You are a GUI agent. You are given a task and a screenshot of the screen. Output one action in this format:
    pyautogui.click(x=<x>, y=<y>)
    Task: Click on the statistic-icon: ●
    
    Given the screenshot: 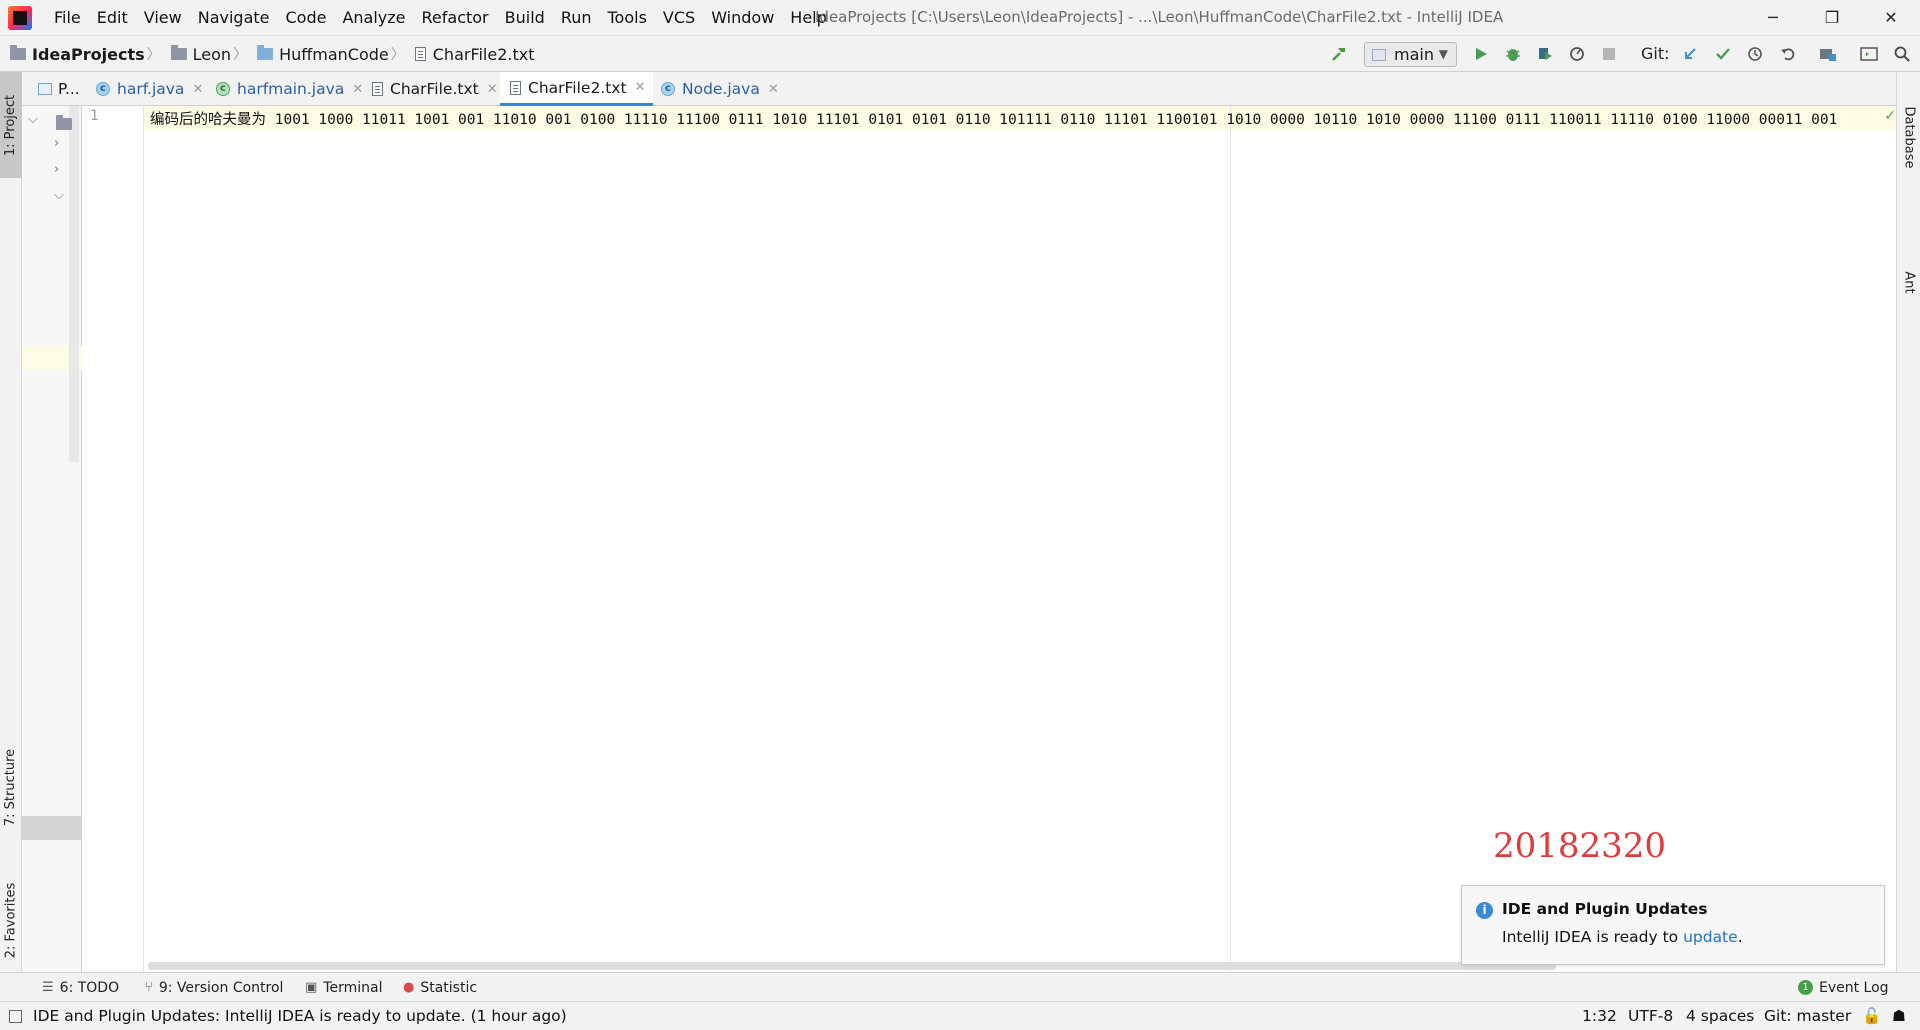 What is the action you would take?
    pyautogui.click(x=409, y=987)
    